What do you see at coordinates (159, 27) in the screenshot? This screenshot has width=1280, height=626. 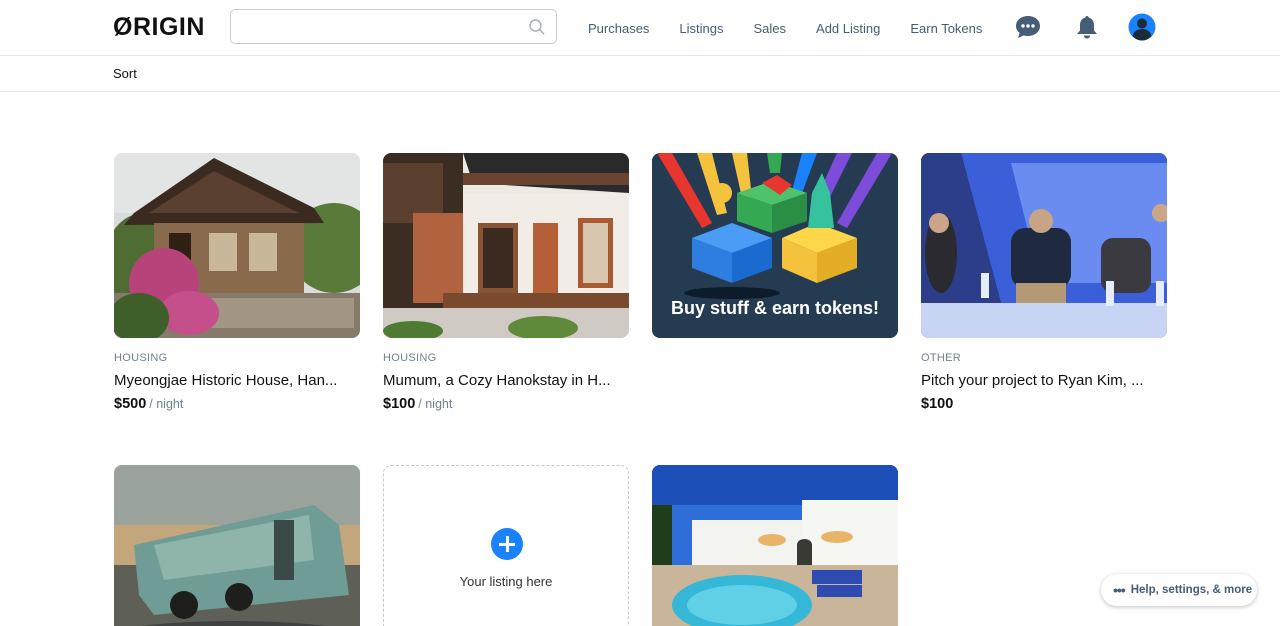 I see `origin-logo: ØRIGIN` at bounding box center [159, 27].